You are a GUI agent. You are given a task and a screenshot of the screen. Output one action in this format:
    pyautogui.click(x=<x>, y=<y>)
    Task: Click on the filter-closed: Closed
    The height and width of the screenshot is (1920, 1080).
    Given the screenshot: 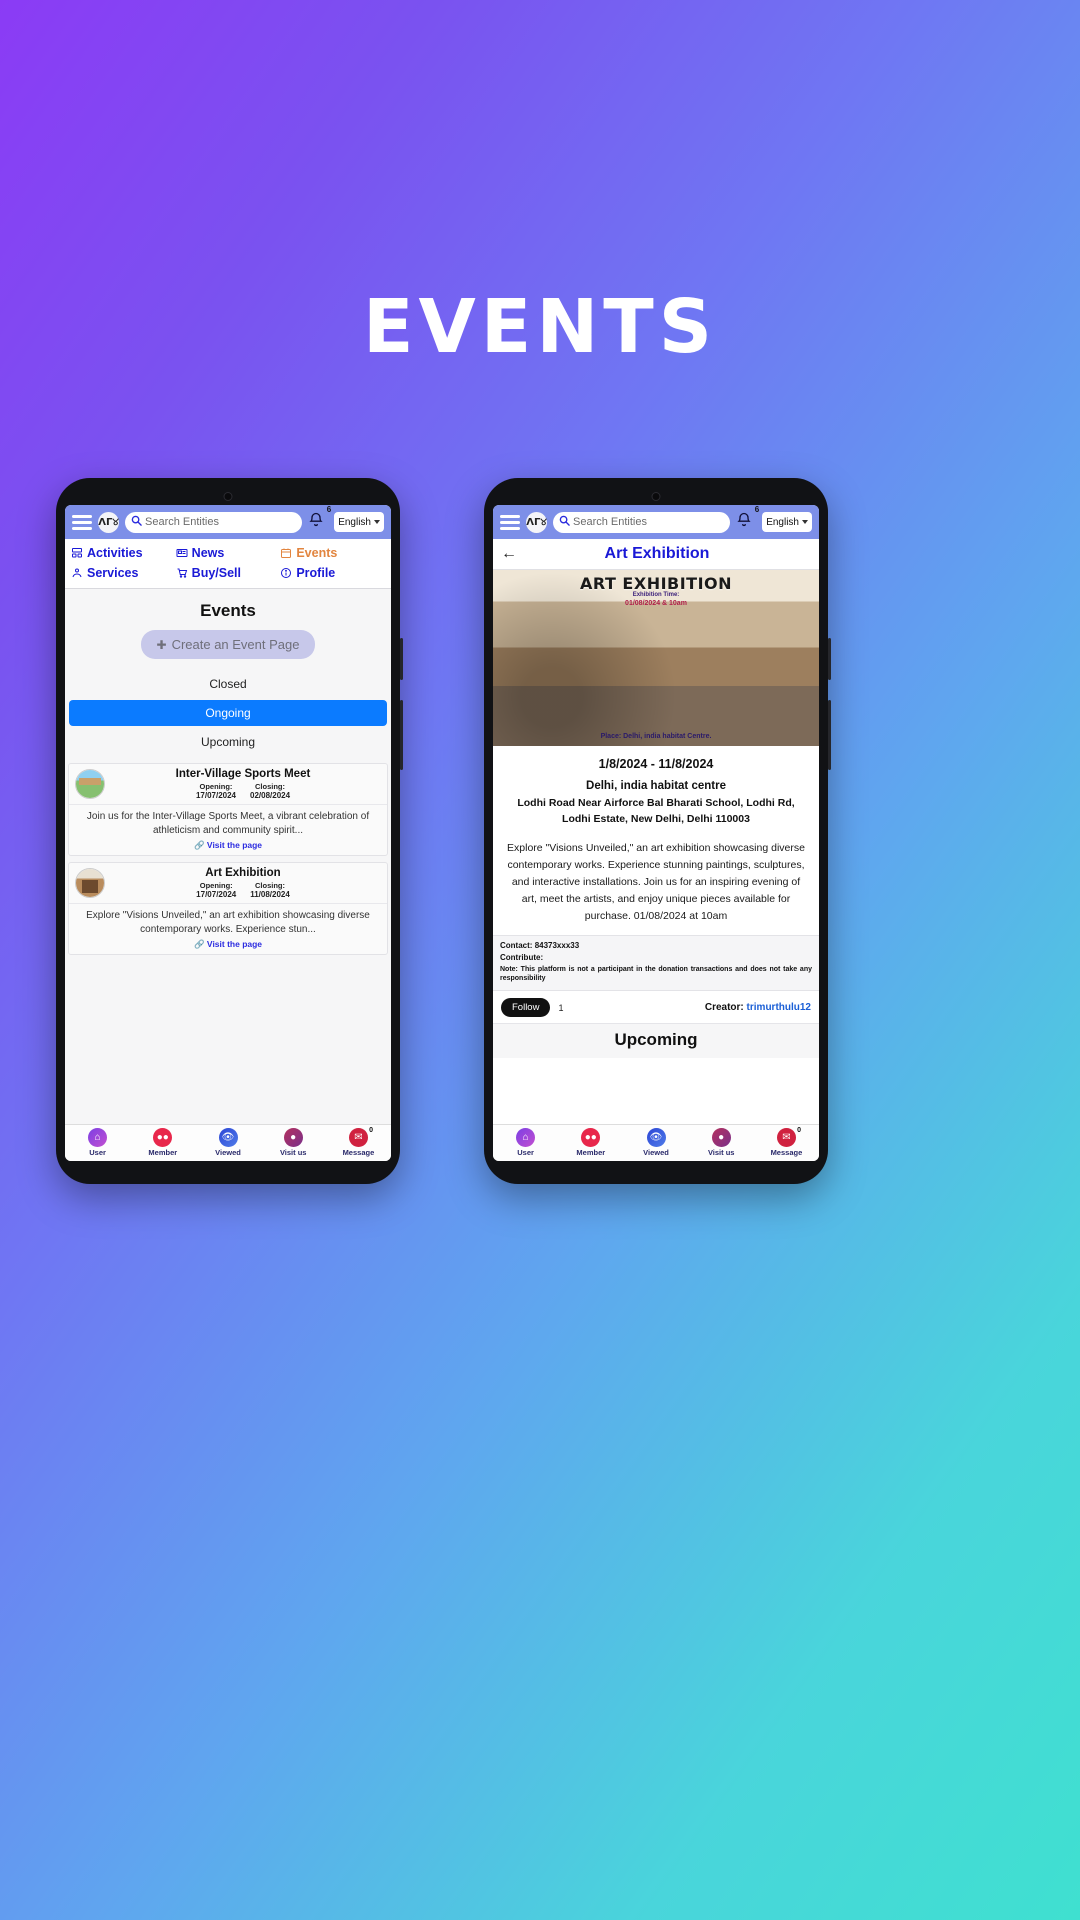 What is the action you would take?
    pyautogui.click(x=228, y=684)
    